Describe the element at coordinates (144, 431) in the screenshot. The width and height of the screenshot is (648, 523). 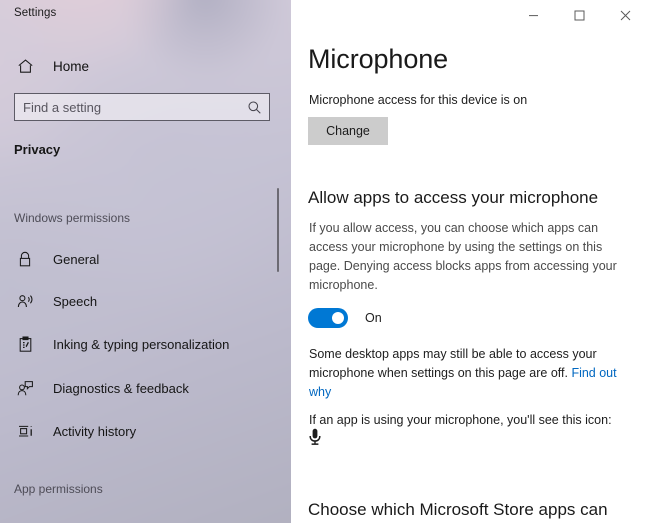
I see `sidebar-item-activity-history: Activity history` at that location.